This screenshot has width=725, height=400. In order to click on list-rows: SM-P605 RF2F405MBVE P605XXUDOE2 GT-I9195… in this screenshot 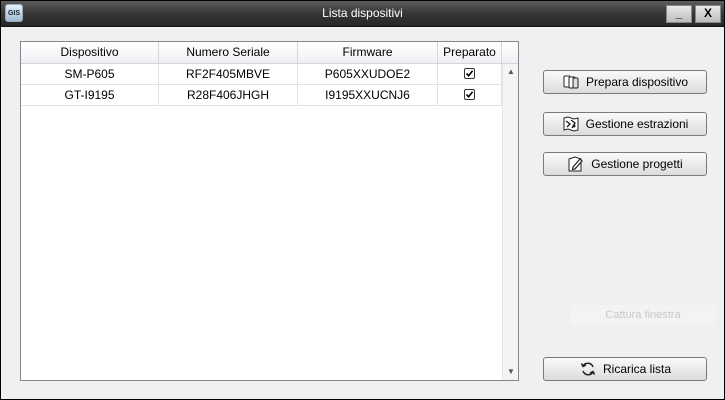, I will do `click(261, 85)`.